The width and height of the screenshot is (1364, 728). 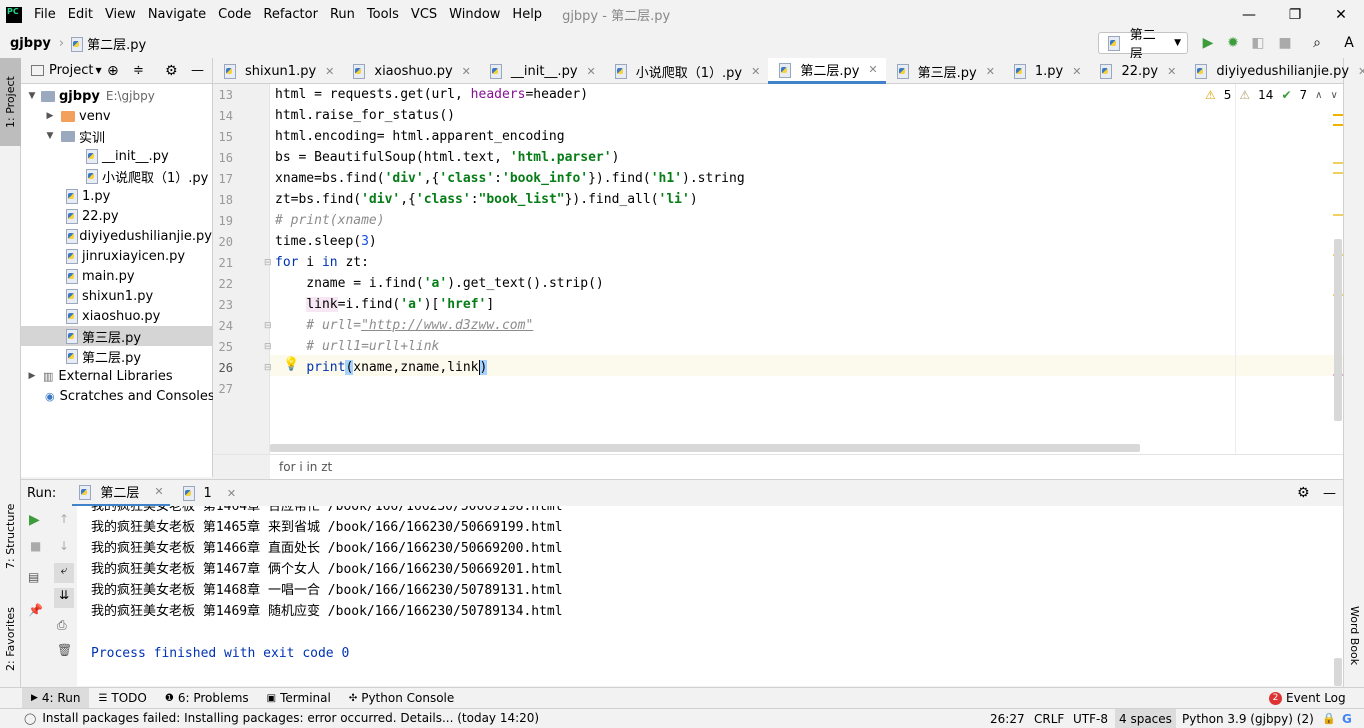 What do you see at coordinates (1046, 71) in the screenshot?
I see `tab-1py: 1.py ✕` at bounding box center [1046, 71].